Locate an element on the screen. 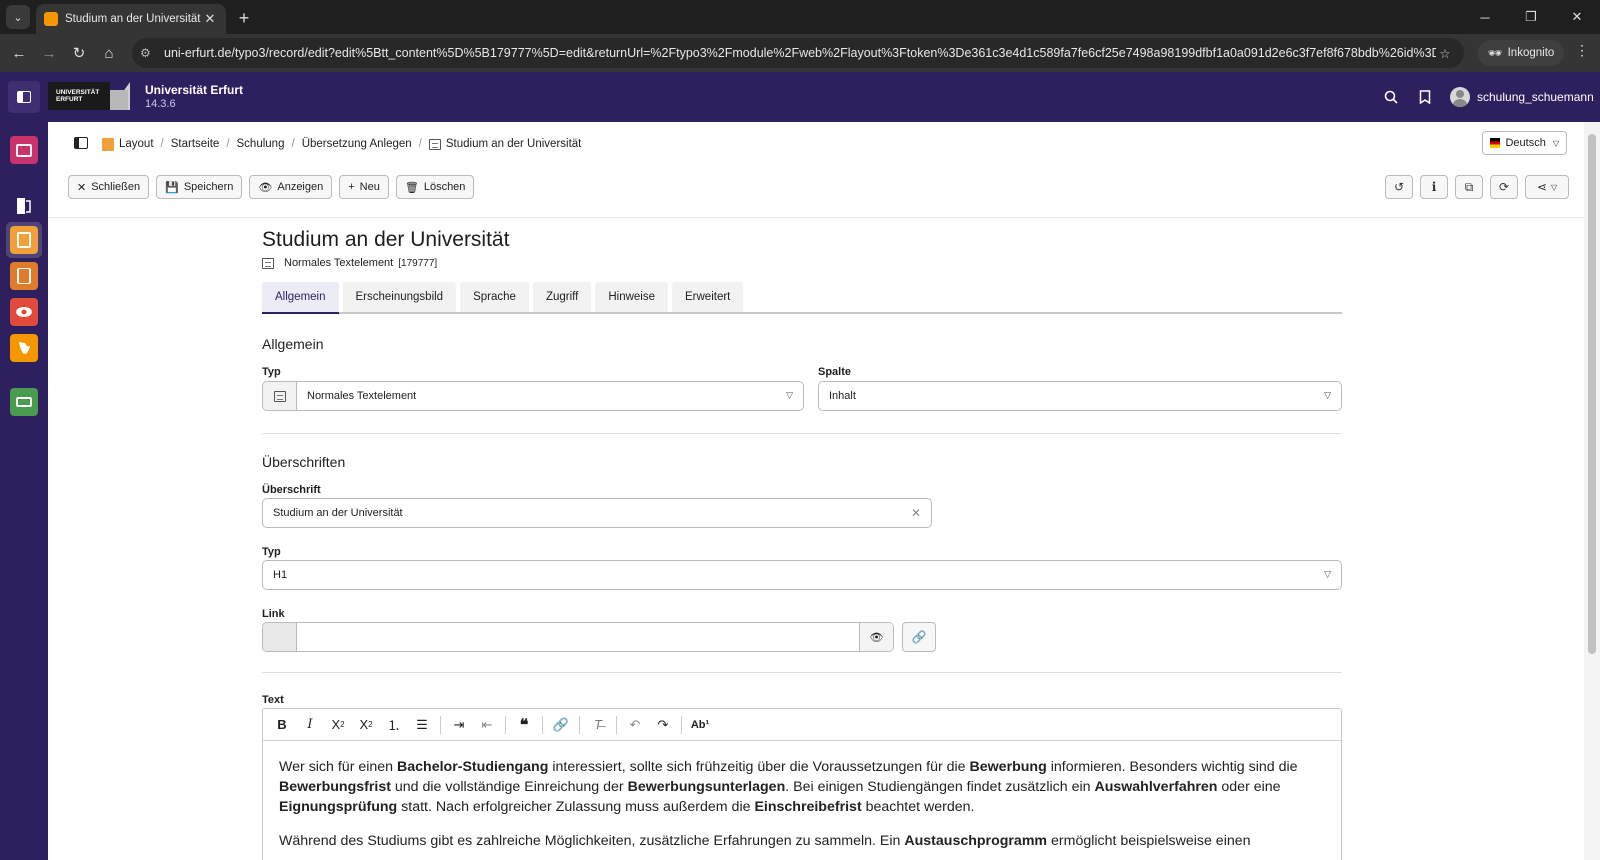  back-button: ← is located at coordinates (19, 53).